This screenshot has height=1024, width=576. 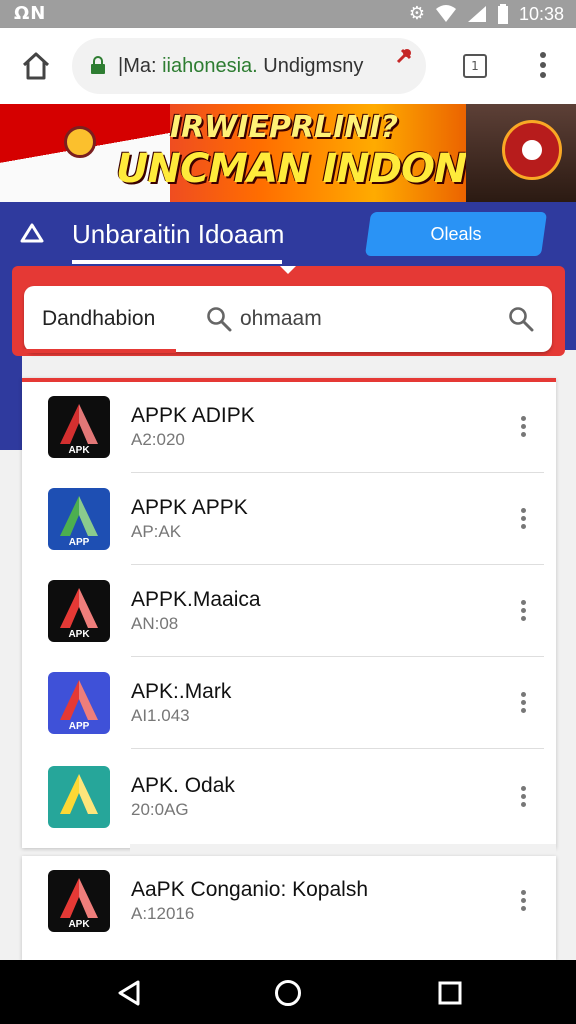 I want to click on overflow-menu-icon, so click(x=543, y=67).